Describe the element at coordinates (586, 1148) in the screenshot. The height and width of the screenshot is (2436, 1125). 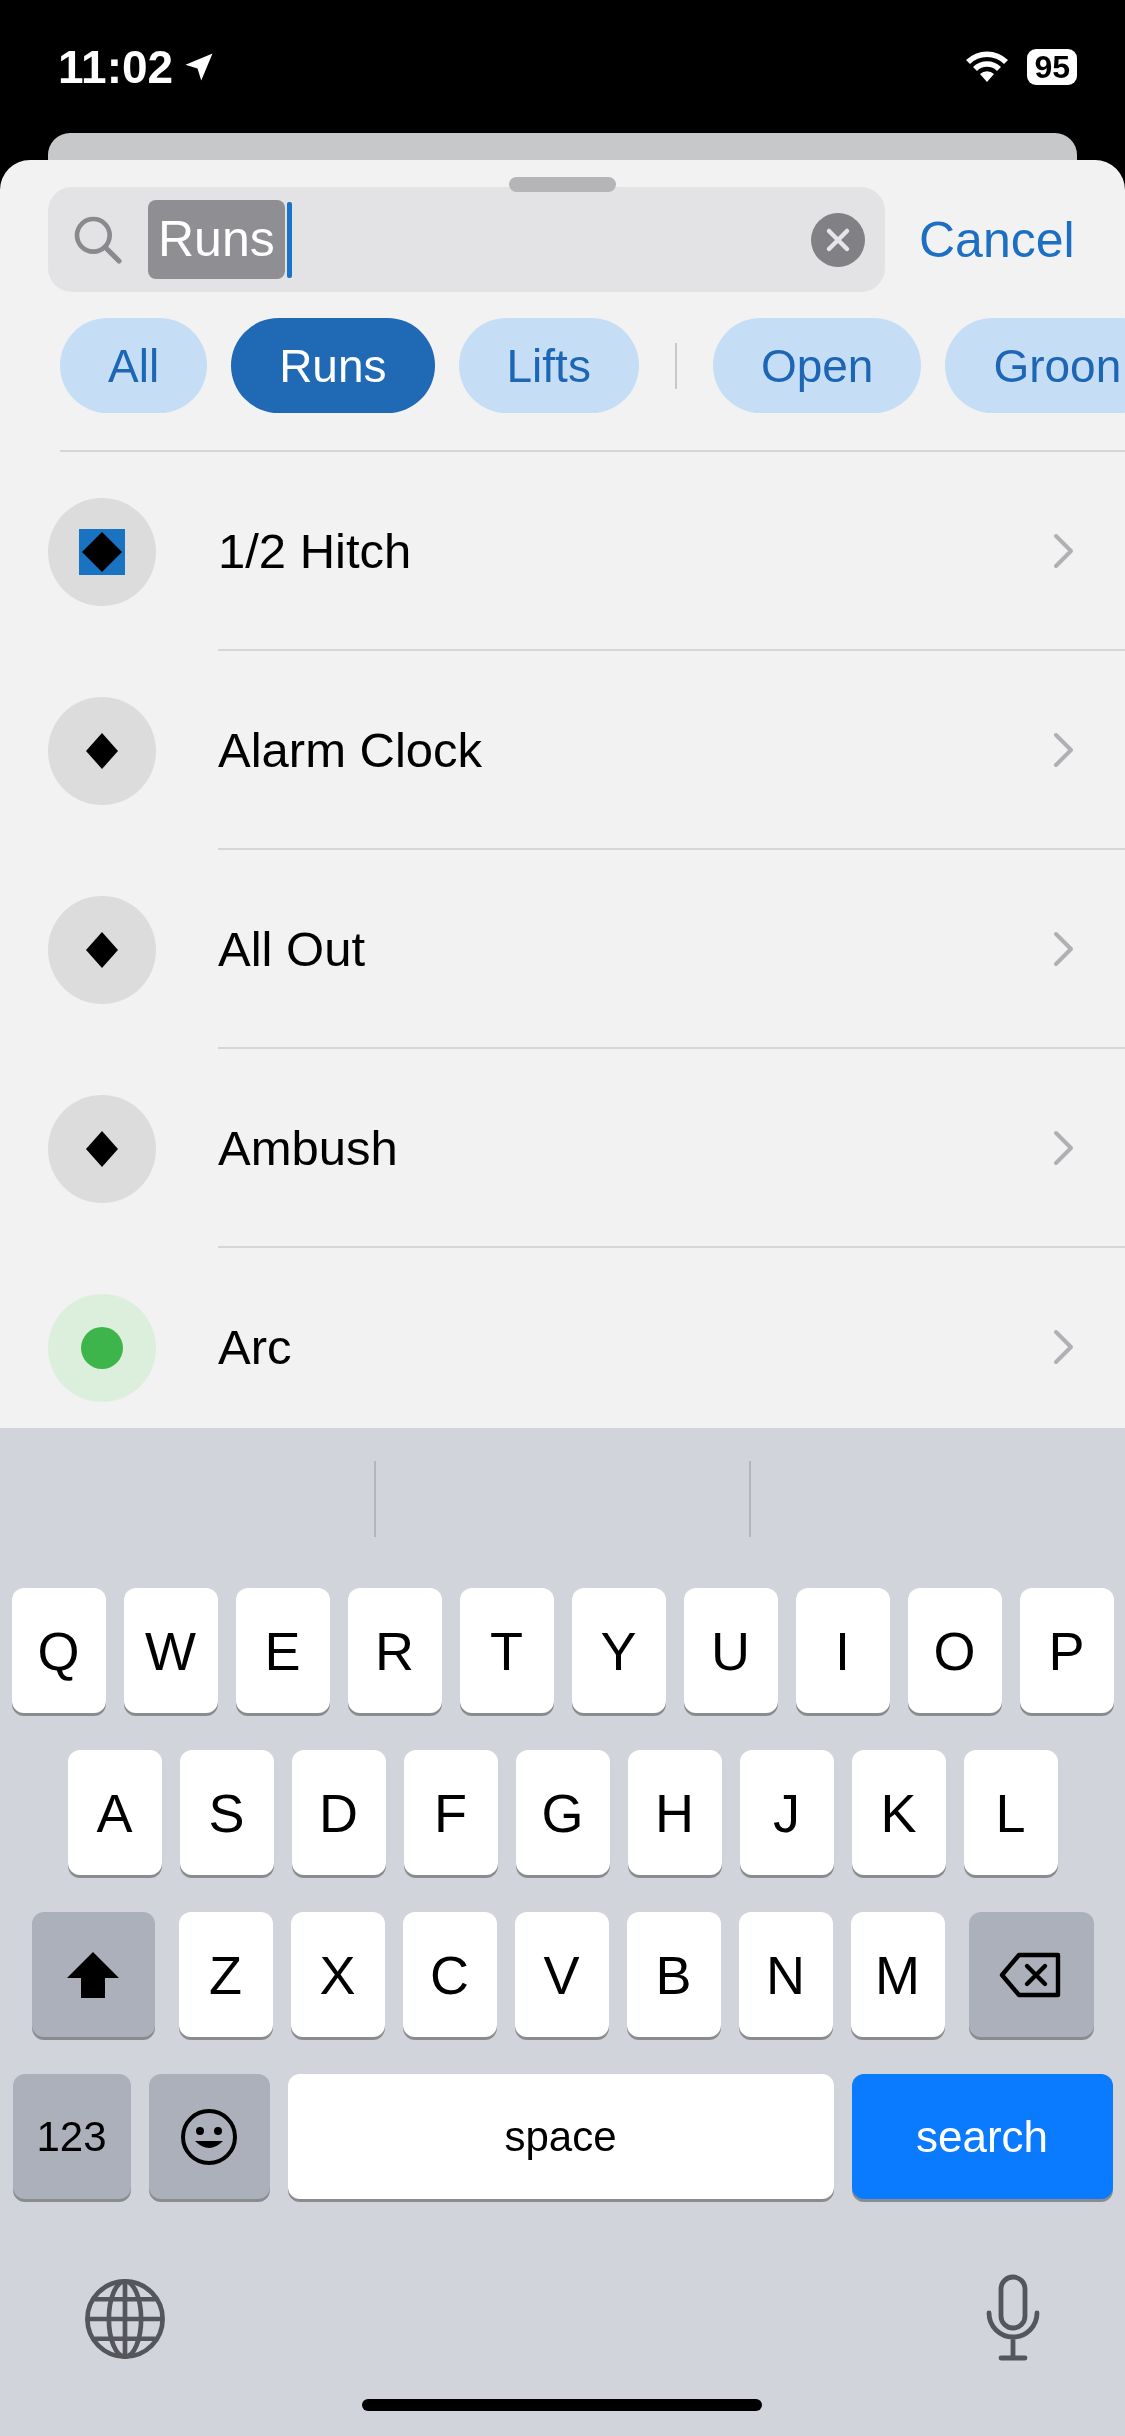
I see `result-row: Ambush` at that location.